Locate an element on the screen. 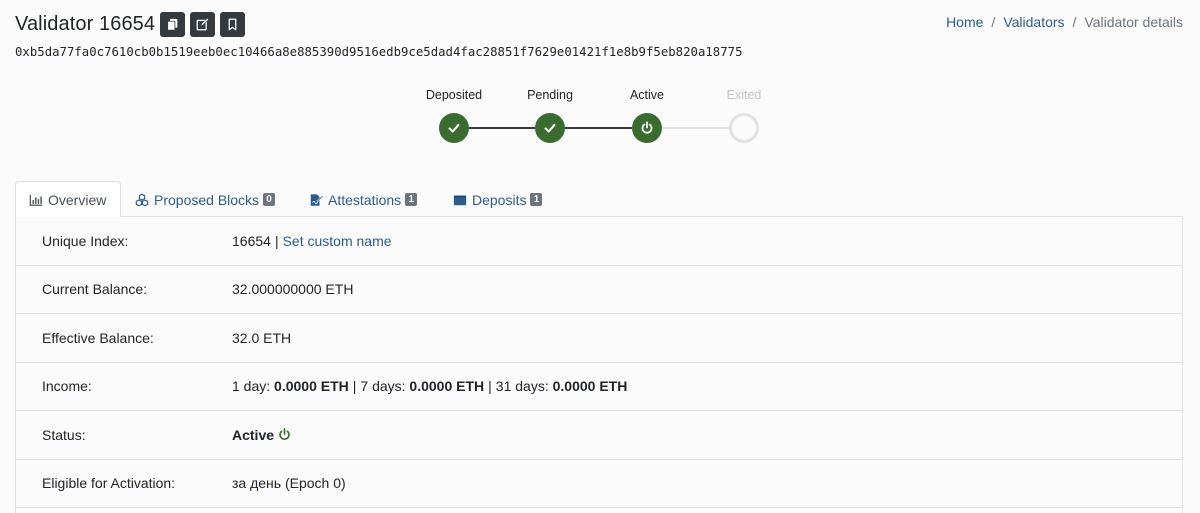 The height and width of the screenshot is (513, 1200). wallet-icon is located at coordinates (460, 200).